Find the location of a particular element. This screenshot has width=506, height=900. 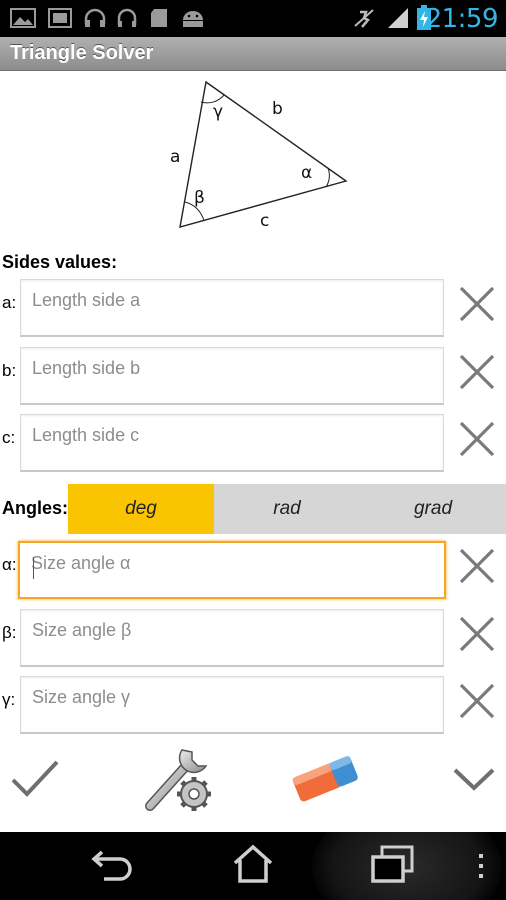

screenshot-icon is located at coordinates (60, 18).